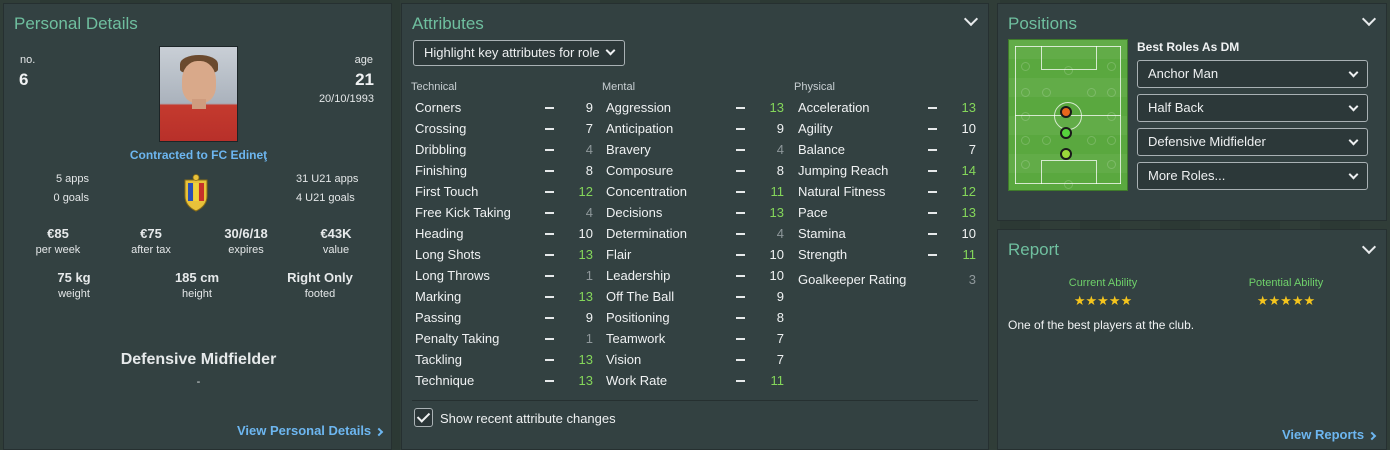 The image size is (1390, 450). What do you see at coordinates (246, 233) in the screenshot?
I see `expires-value: 30/6/18` at bounding box center [246, 233].